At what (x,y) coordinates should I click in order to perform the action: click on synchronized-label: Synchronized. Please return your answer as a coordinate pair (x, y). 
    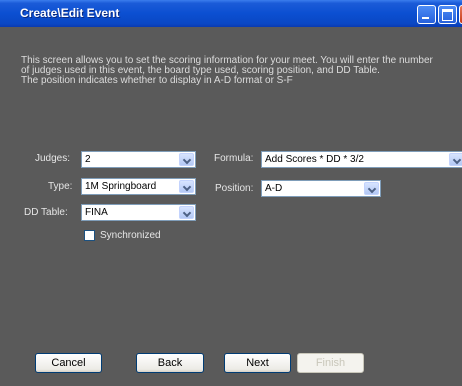
    Looking at the image, I should click on (130, 235).